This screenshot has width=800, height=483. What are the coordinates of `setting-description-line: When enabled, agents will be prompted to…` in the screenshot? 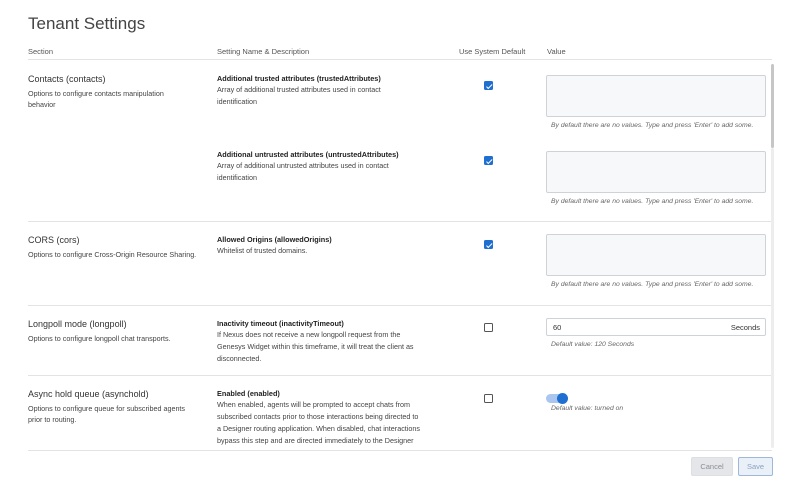 It's located at (313, 404).